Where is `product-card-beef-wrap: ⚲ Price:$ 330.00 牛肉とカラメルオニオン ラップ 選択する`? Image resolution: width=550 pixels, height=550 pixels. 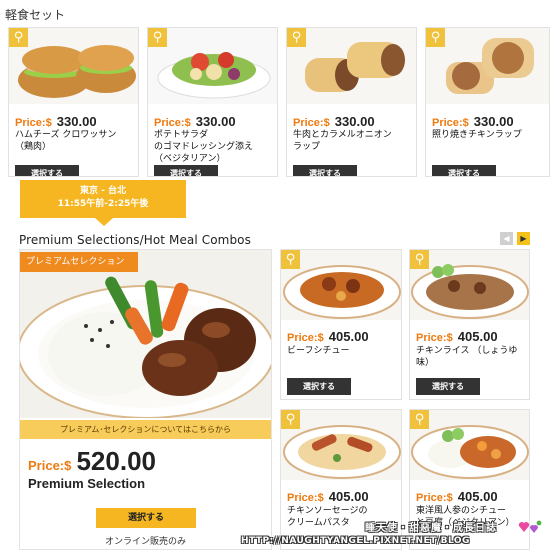 product-card-beef-wrap: ⚲ Price:$ 330.00 牛肉とカラメルオニオン ラップ 選択する is located at coordinates (351, 102).